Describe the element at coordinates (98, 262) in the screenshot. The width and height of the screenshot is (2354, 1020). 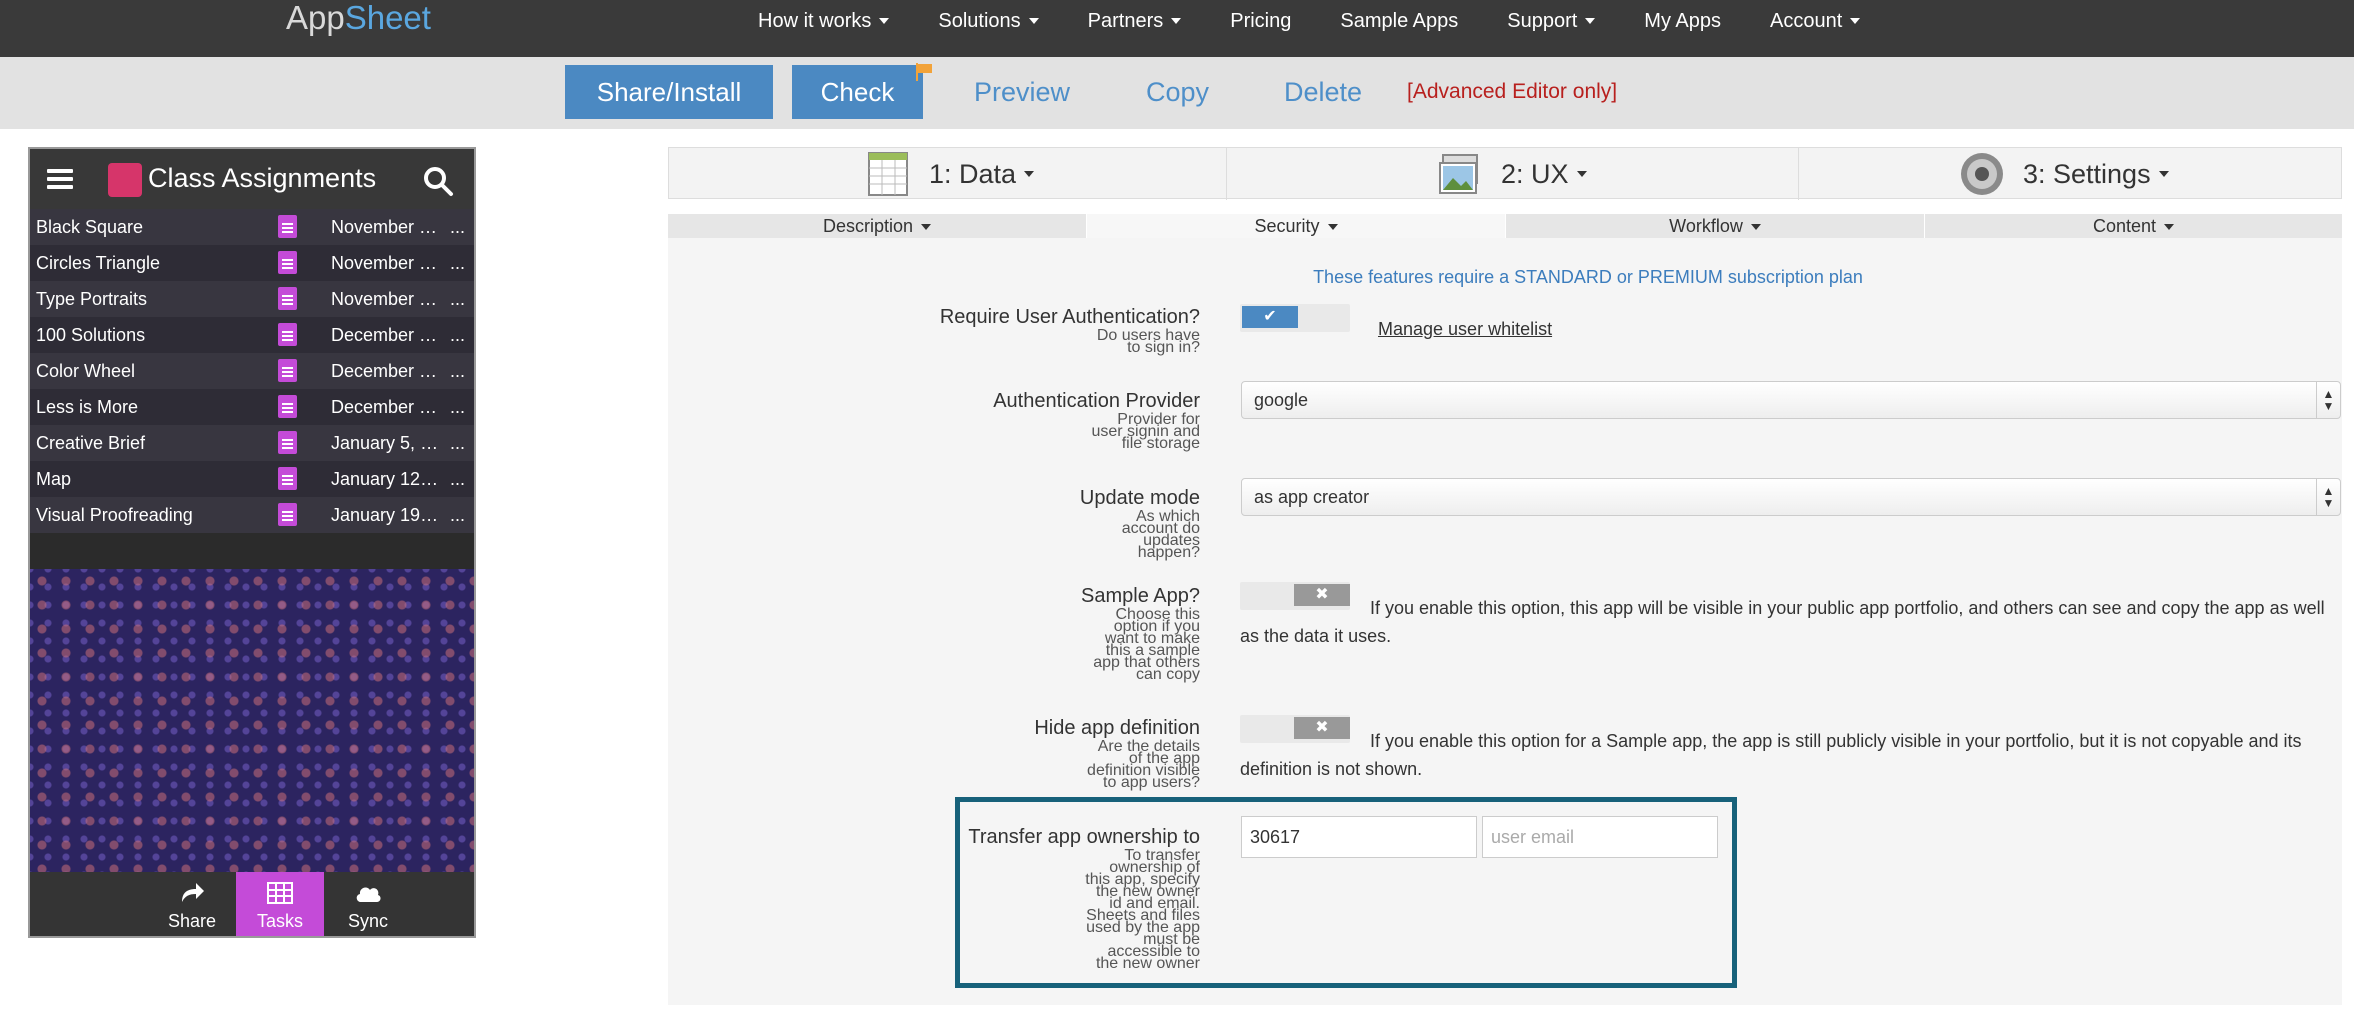
I see `item-name: Circles Triangle` at that location.